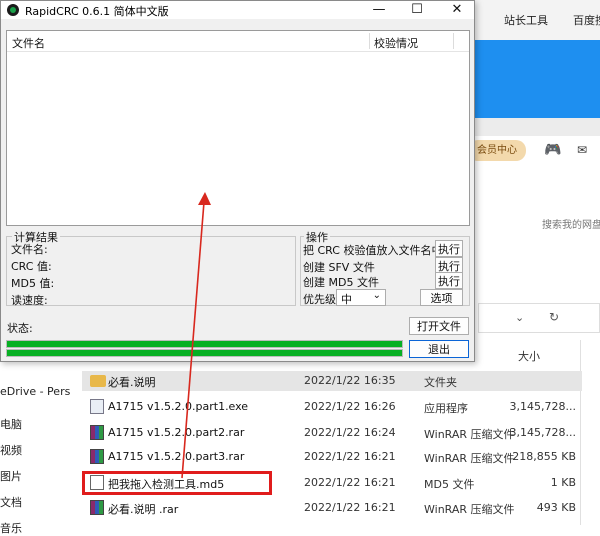  Describe the element at coordinates (193, 340) in the screenshot. I see `arrow-line` at that location.